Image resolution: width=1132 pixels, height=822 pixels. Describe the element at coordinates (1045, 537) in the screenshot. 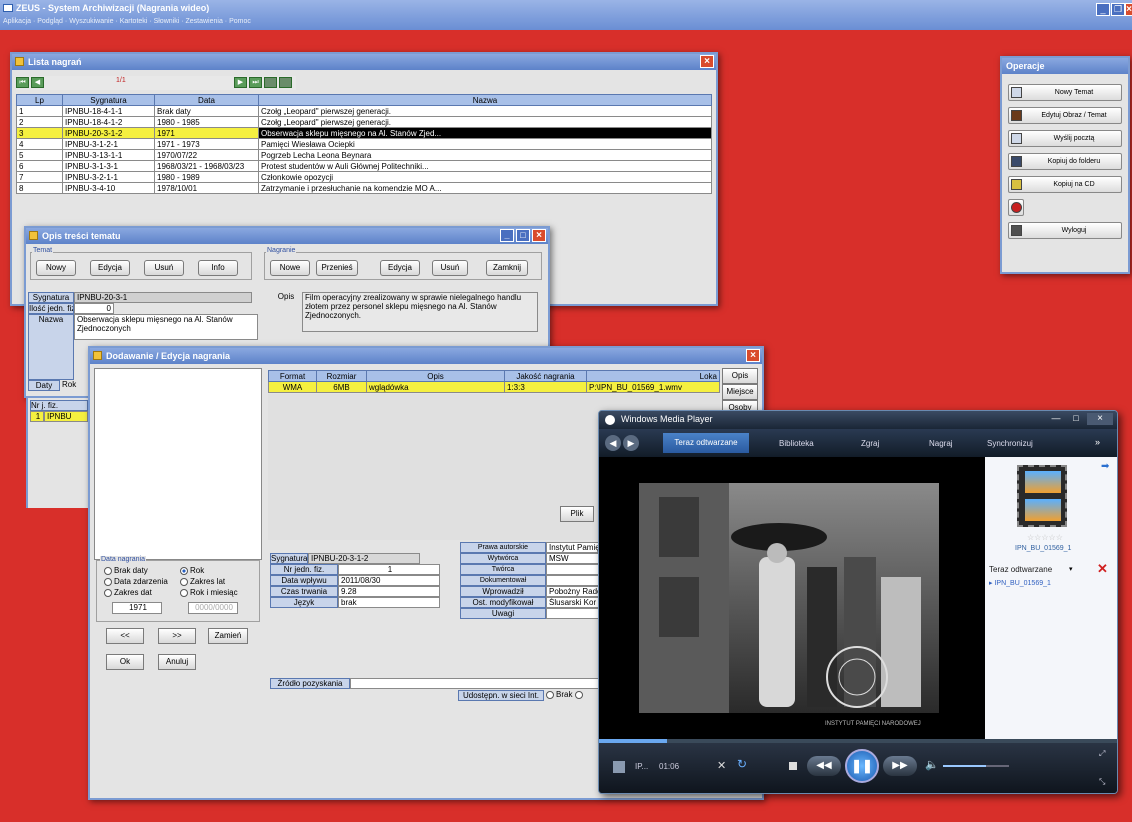

I see `rating-stars: ☆☆☆☆☆` at that location.